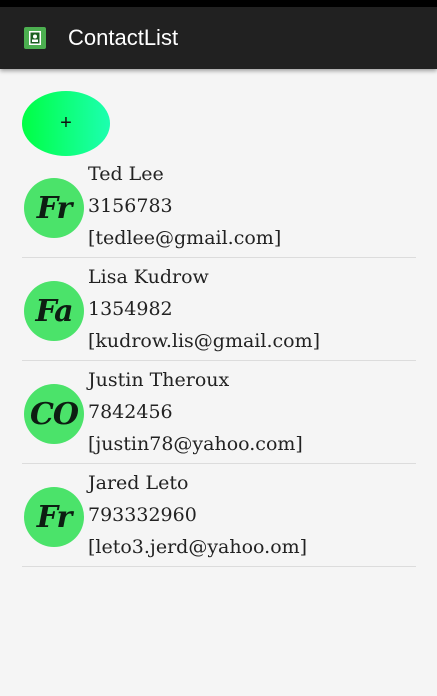  What do you see at coordinates (130, 412) in the screenshot?
I see `contact-phone: 7842456` at bounding box center [130, 412].